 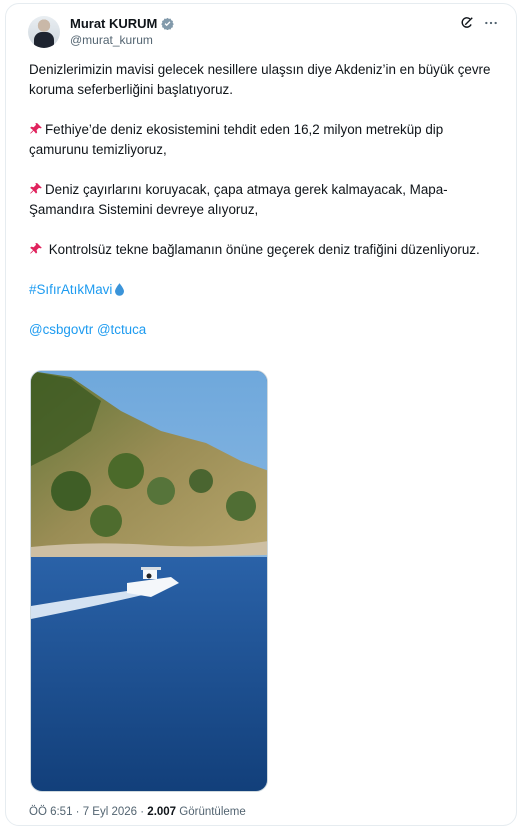 I want to click on tweet-date: 7 Eyl 2026, so click(x=110, y=812).